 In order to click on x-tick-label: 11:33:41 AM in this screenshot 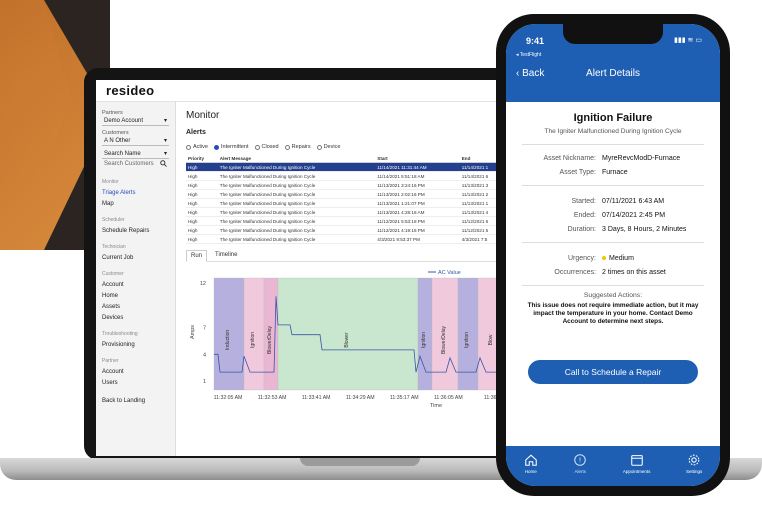, I will do `click(316, 398)`.